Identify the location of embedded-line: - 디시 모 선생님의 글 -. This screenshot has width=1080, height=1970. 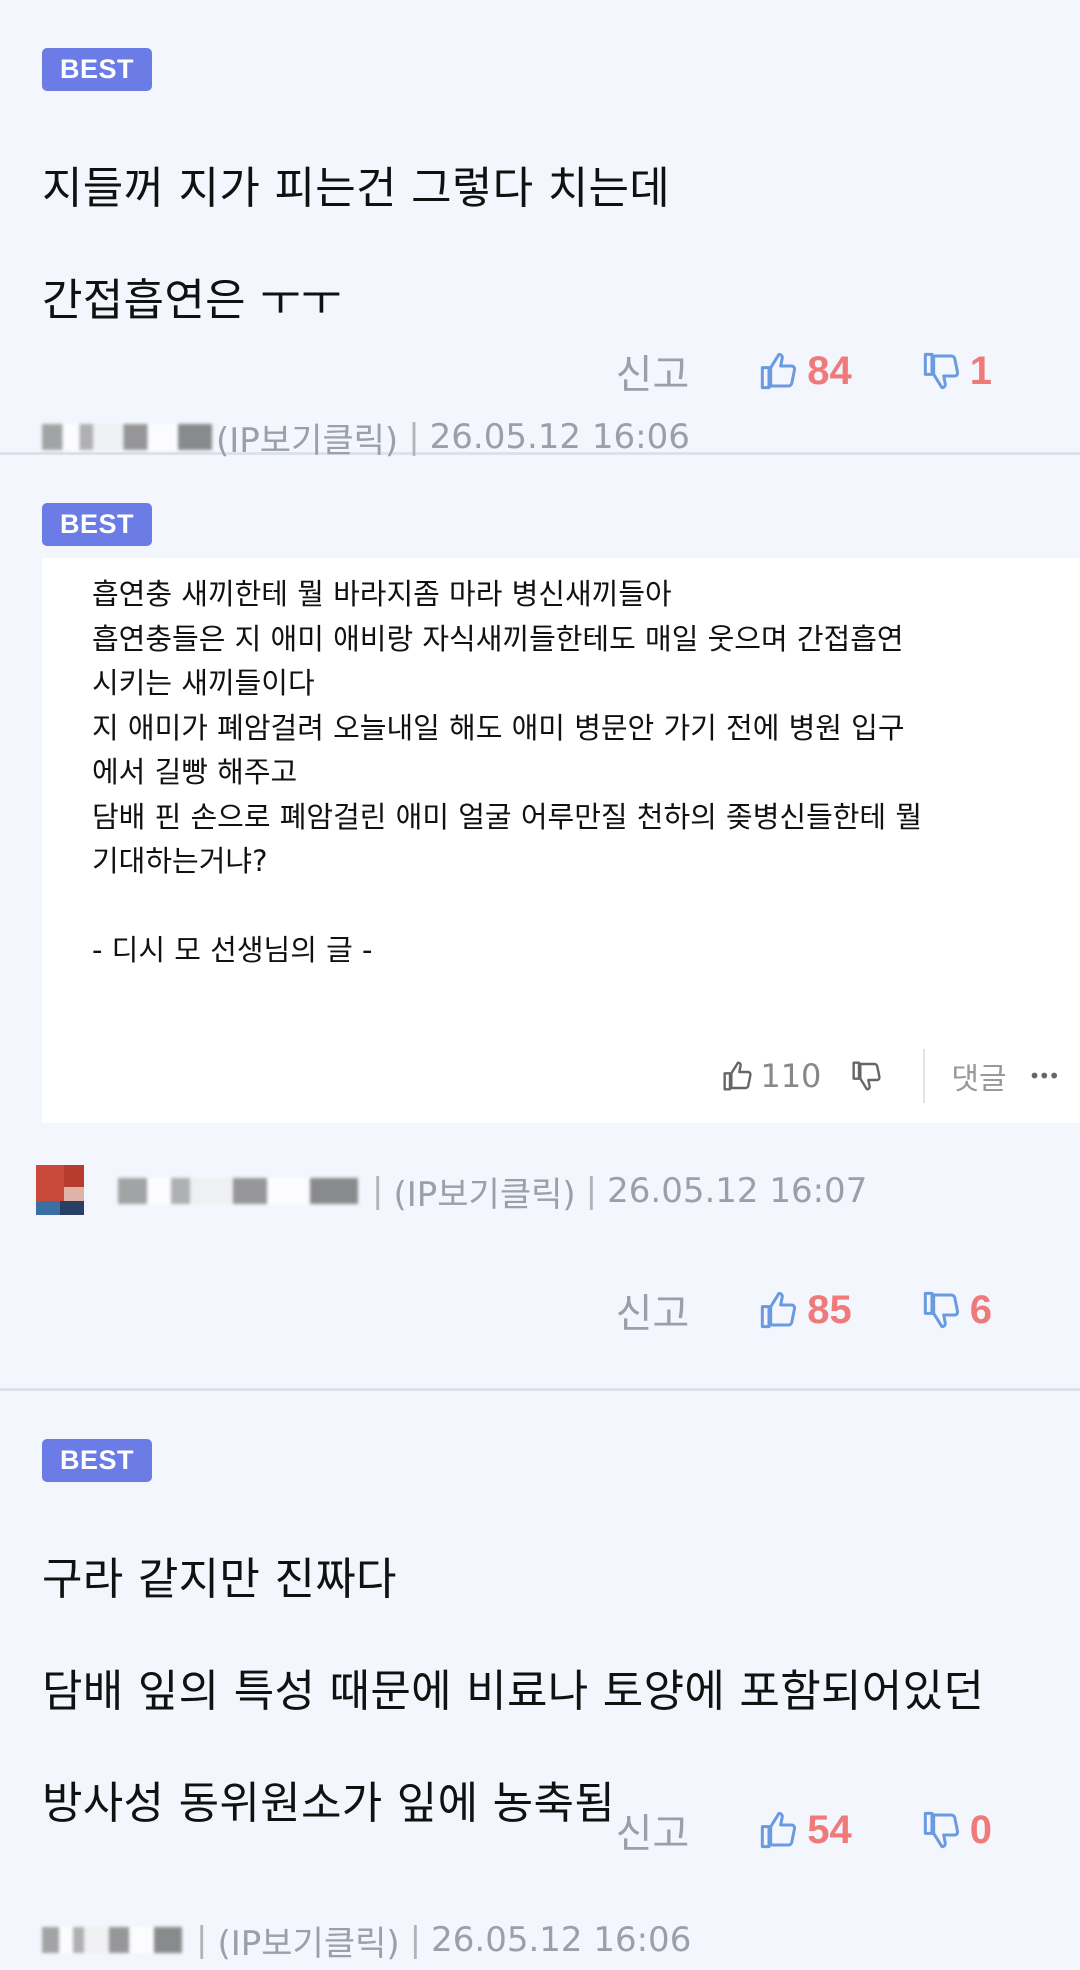
(232, 950).